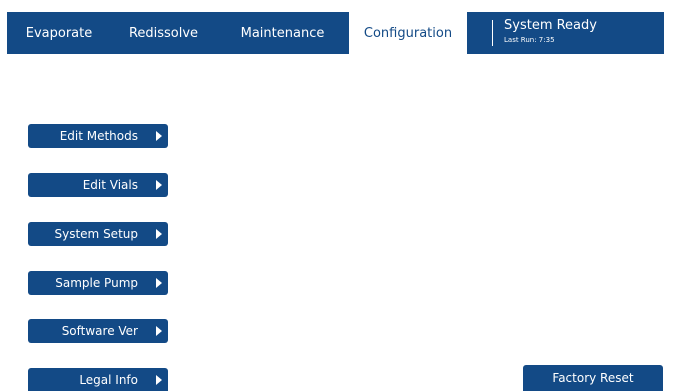 This screenshot has width=676, height=392. I want to click on software-ver-button: Software Ver, so click(98, 331).